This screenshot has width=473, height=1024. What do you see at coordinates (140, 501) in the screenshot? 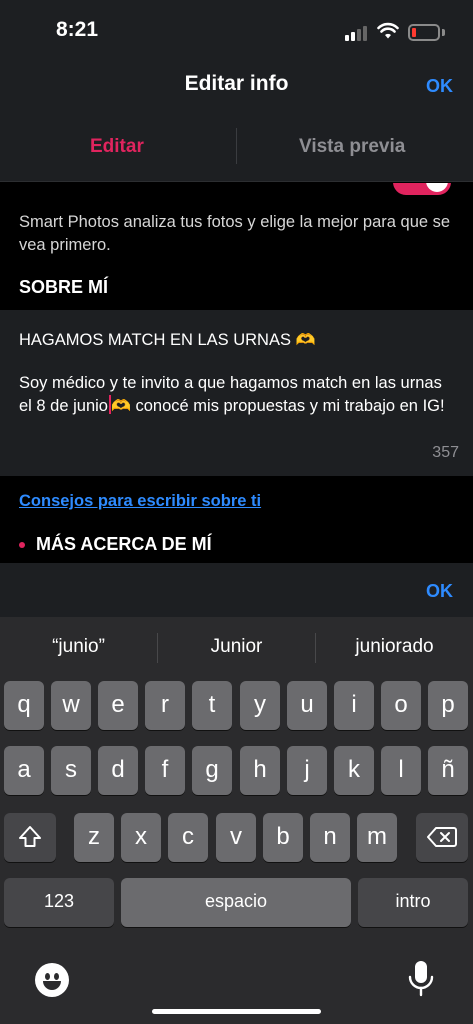
I see `writing-tips-link: Consejos para escribir sobre ti` at bounding box center [140, 501].